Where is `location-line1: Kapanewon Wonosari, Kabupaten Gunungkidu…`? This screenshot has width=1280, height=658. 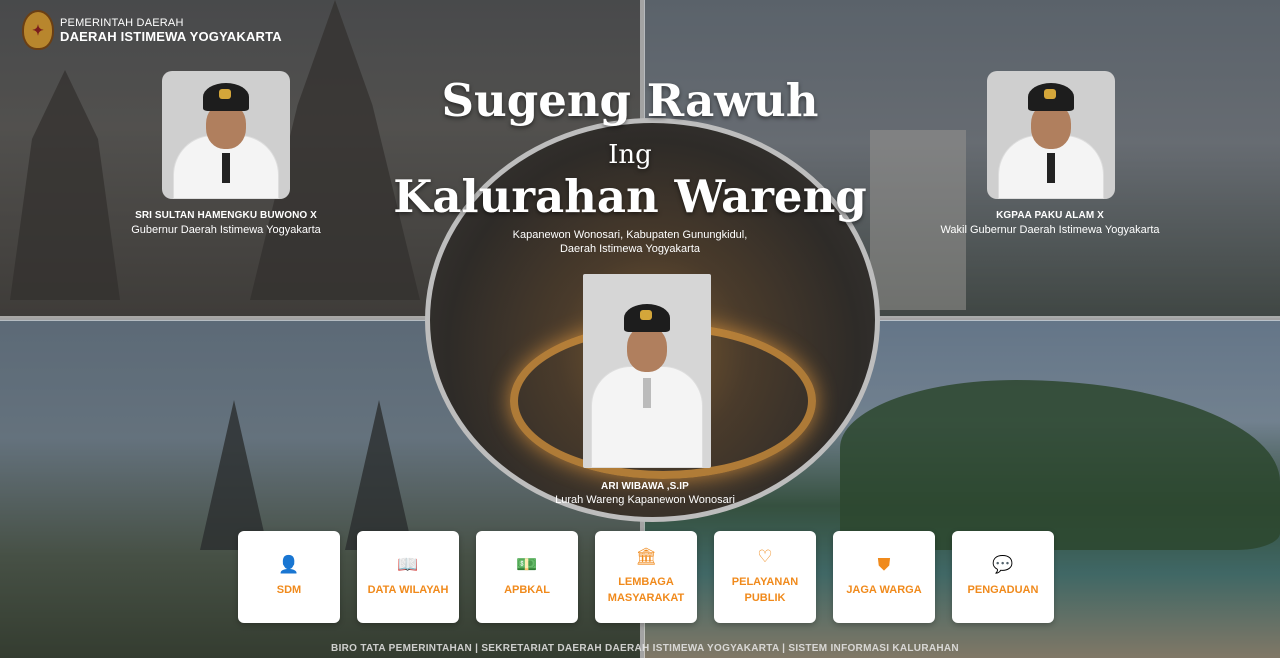
location-line1: Kapanewon Wonosari, Kabupaten Gunungkidu… is located at coordinates (630, 235).